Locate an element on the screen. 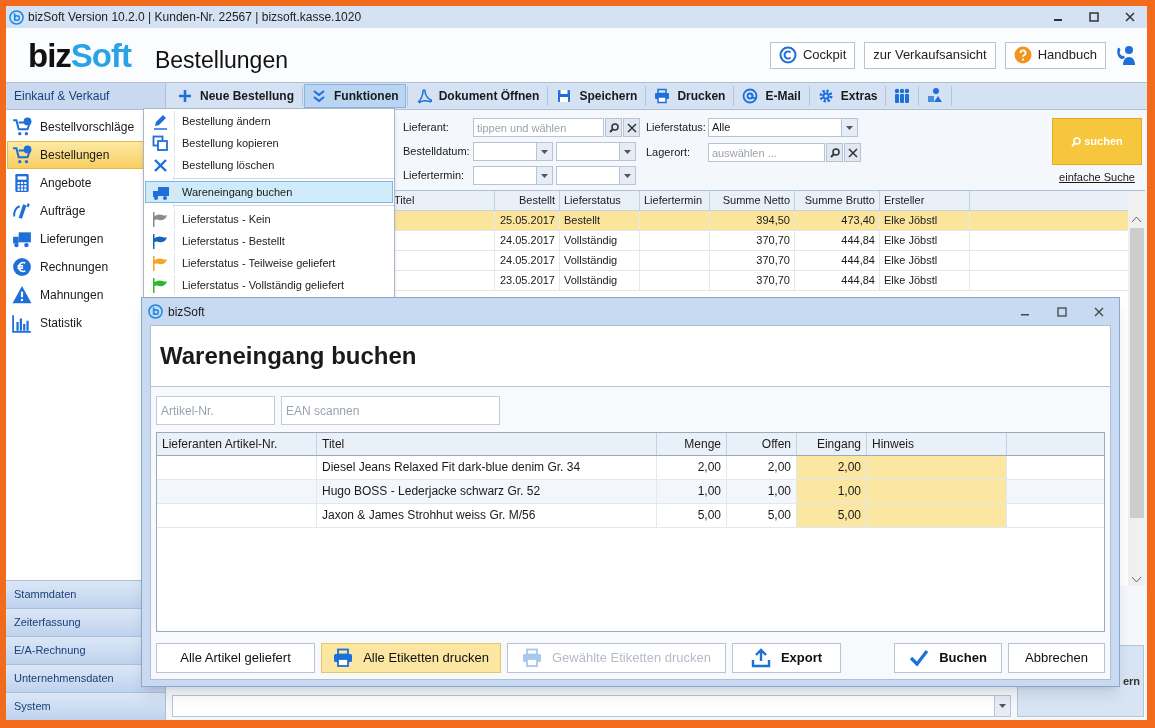  table-cell: Diesel Jeans Relaxed Fit dark-blue denim Gr. 34 is located at coordinates (487, 467).